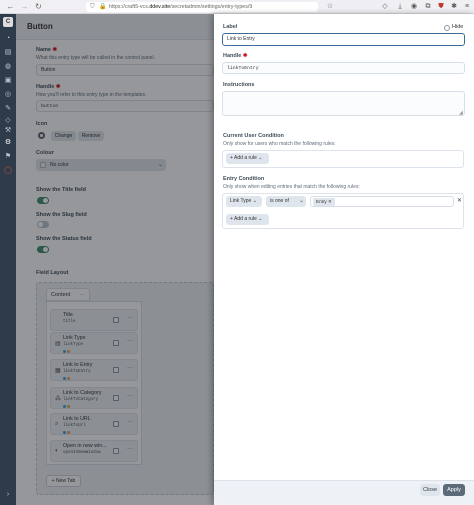  I want to click on remove-rule-icon: ✕, so click(459, 200).